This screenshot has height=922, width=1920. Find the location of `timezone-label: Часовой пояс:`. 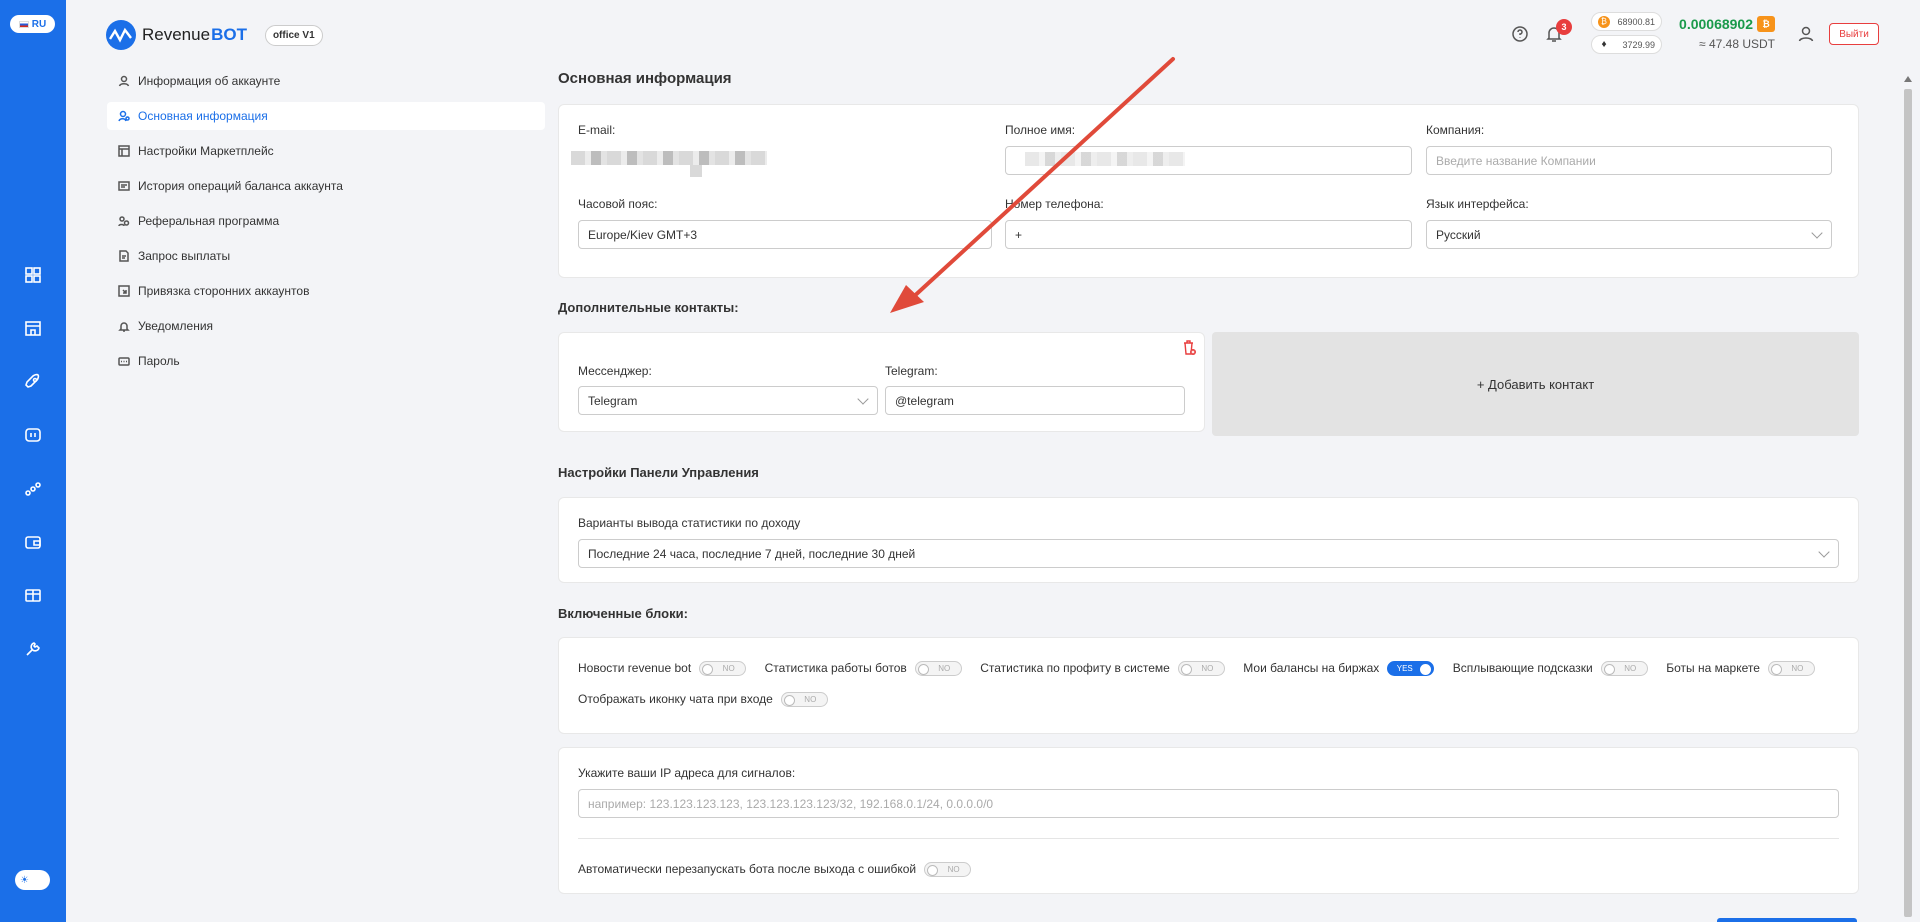

timezone-label: Часовой пояс: is located at coordinates (618, 204).